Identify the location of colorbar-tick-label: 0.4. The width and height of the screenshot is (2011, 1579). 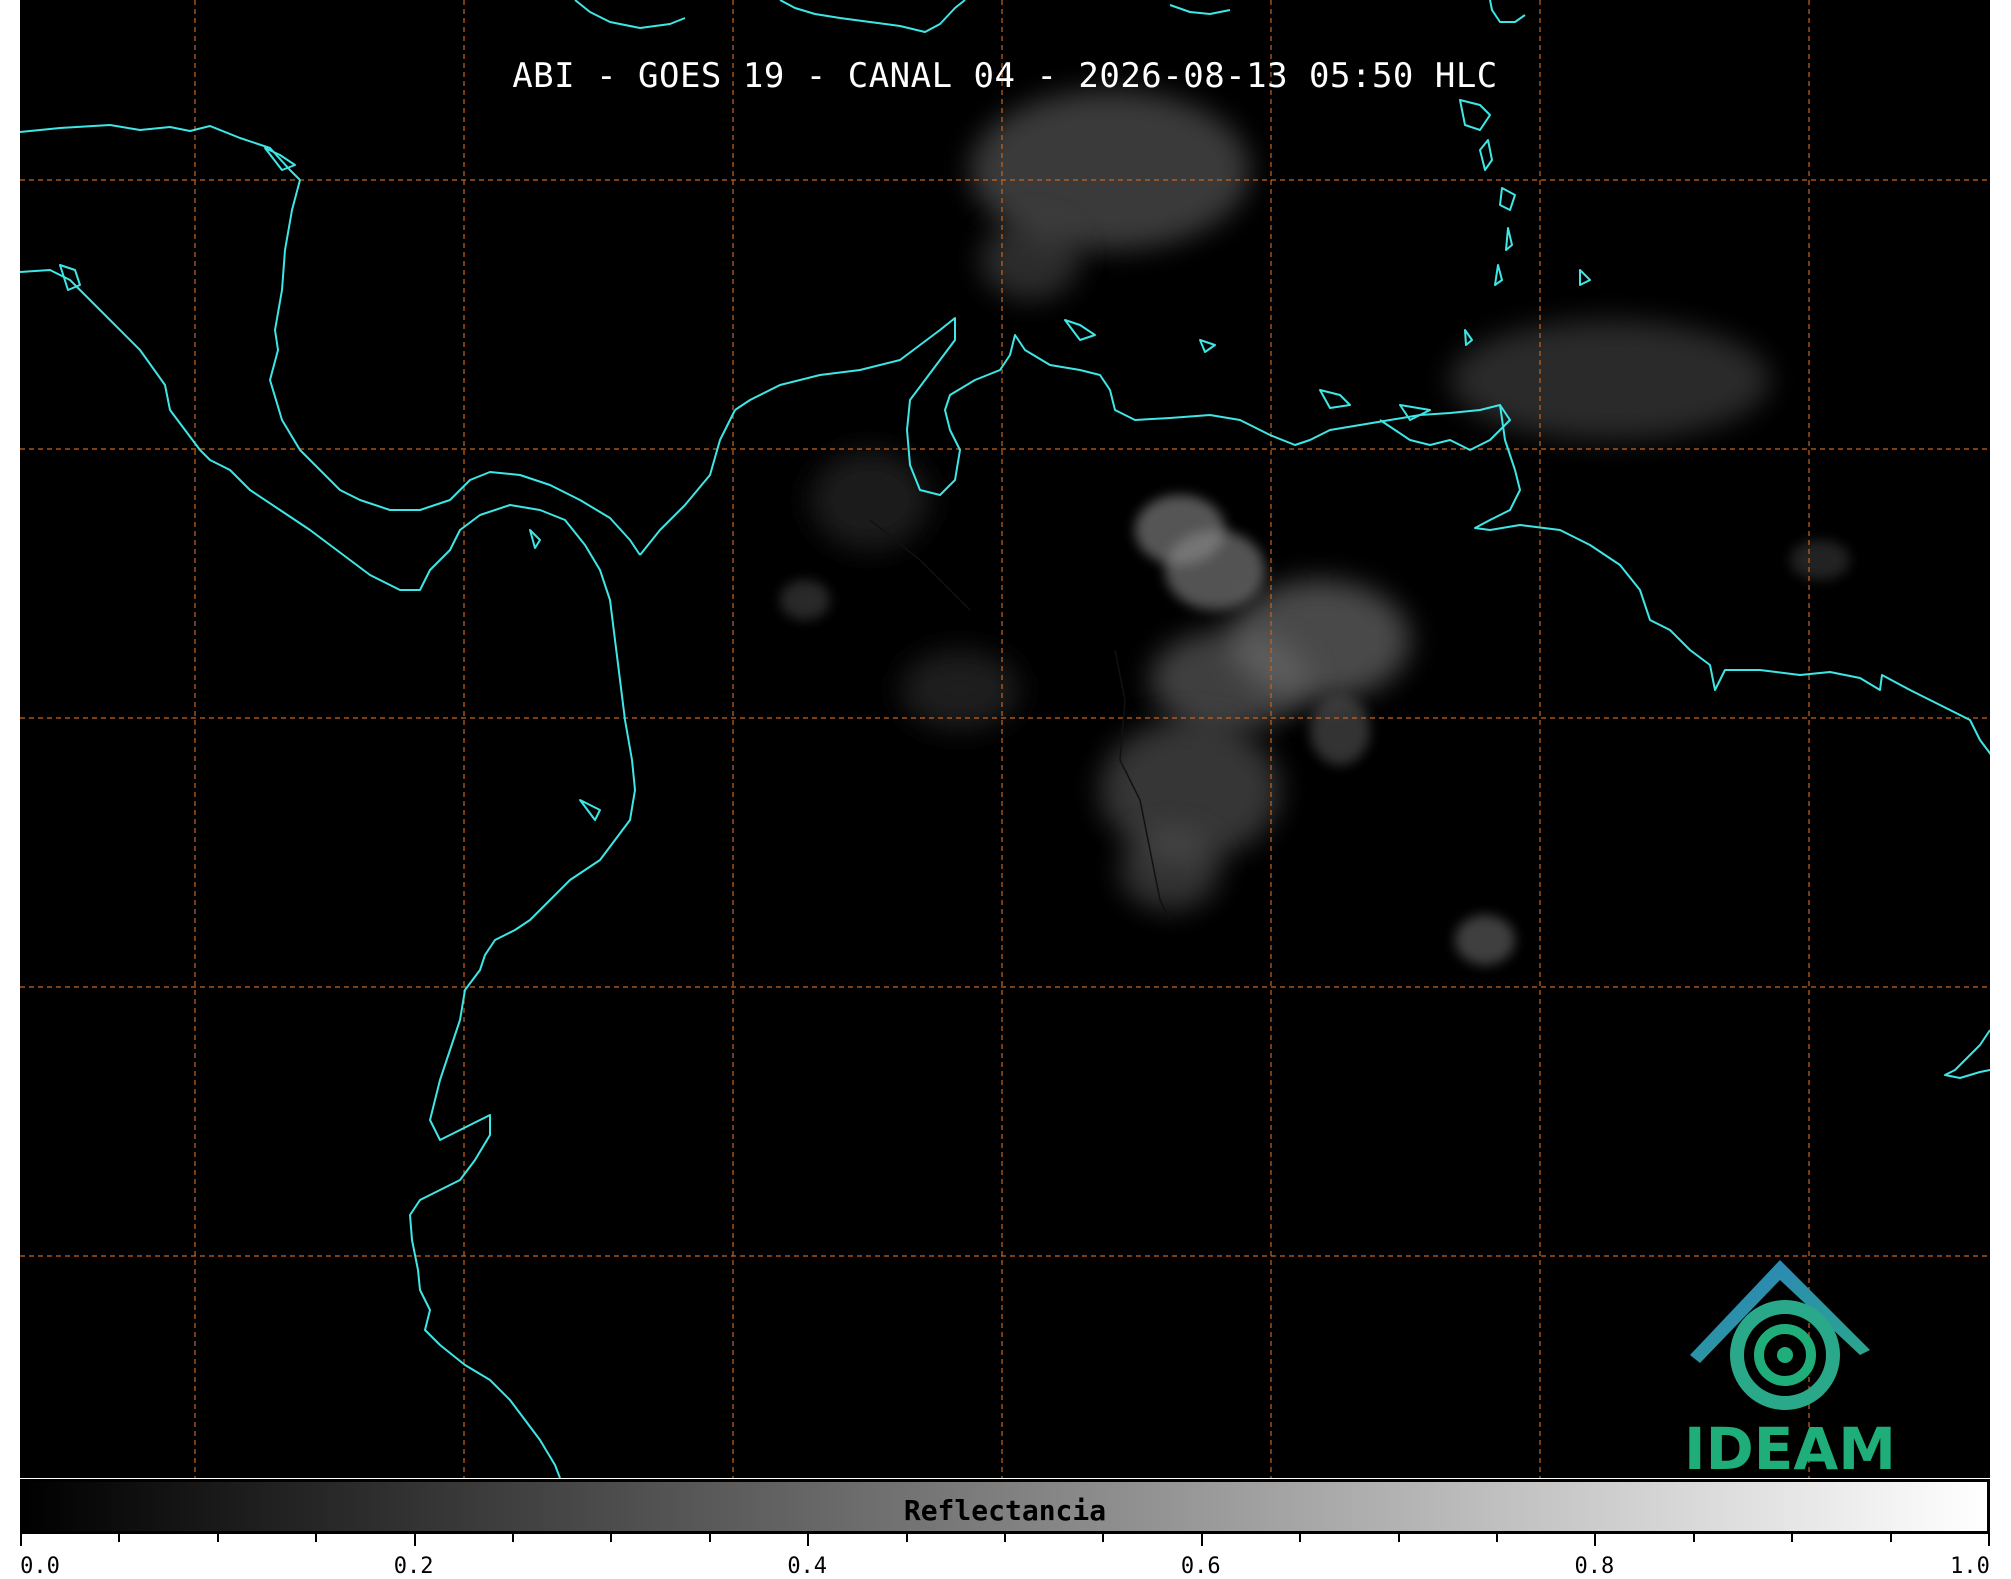
(807, 1566).